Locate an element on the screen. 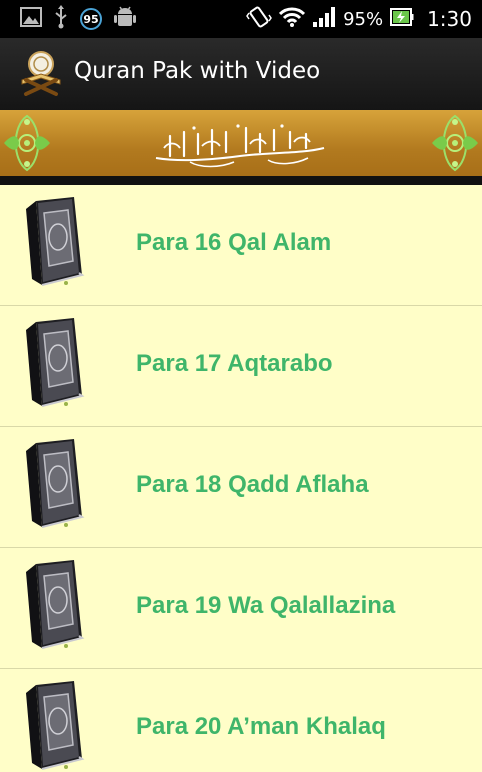 This screenshot has height=772, width=482. para-label: Para 19 Wa Qalallazina is located at coordinates (266, 605).